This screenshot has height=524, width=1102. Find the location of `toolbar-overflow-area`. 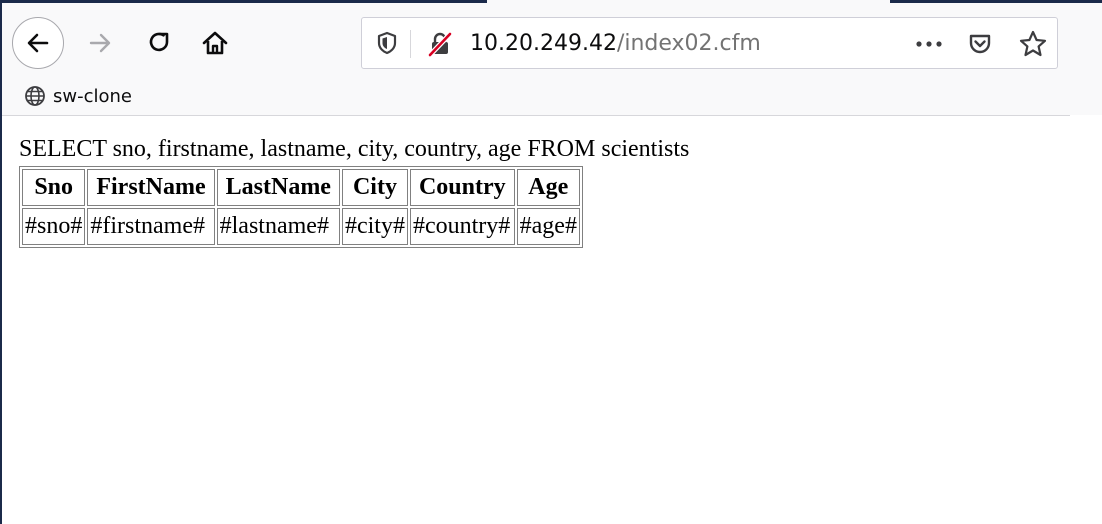

toolbar-overflow-area is located at coordinates (1086, 59).